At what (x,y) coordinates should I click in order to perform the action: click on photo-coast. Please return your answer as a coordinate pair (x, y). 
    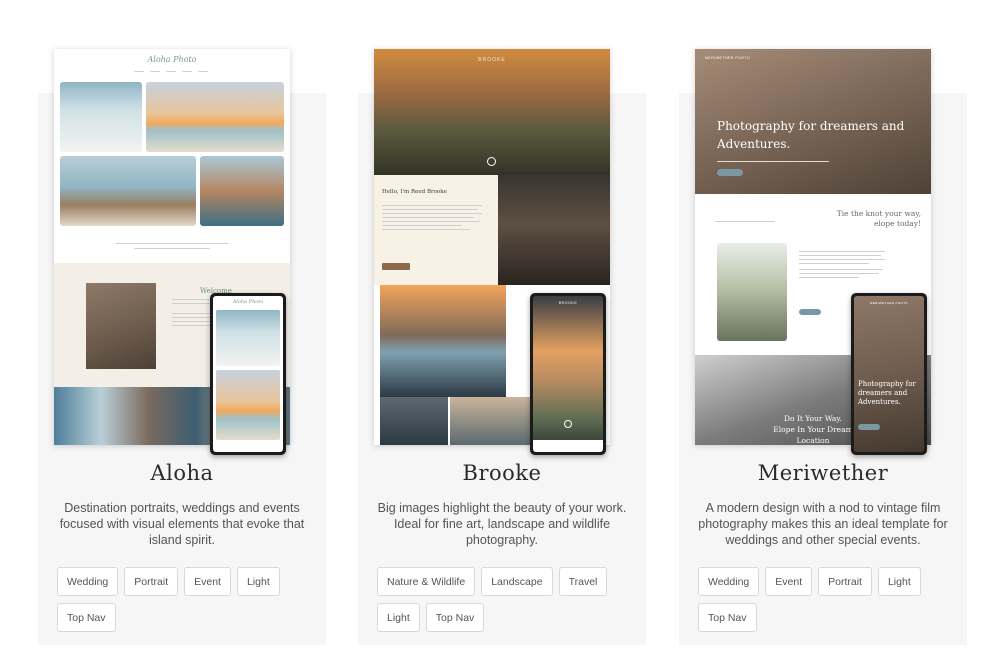
    Looking at the image, I should click on (414, 421).